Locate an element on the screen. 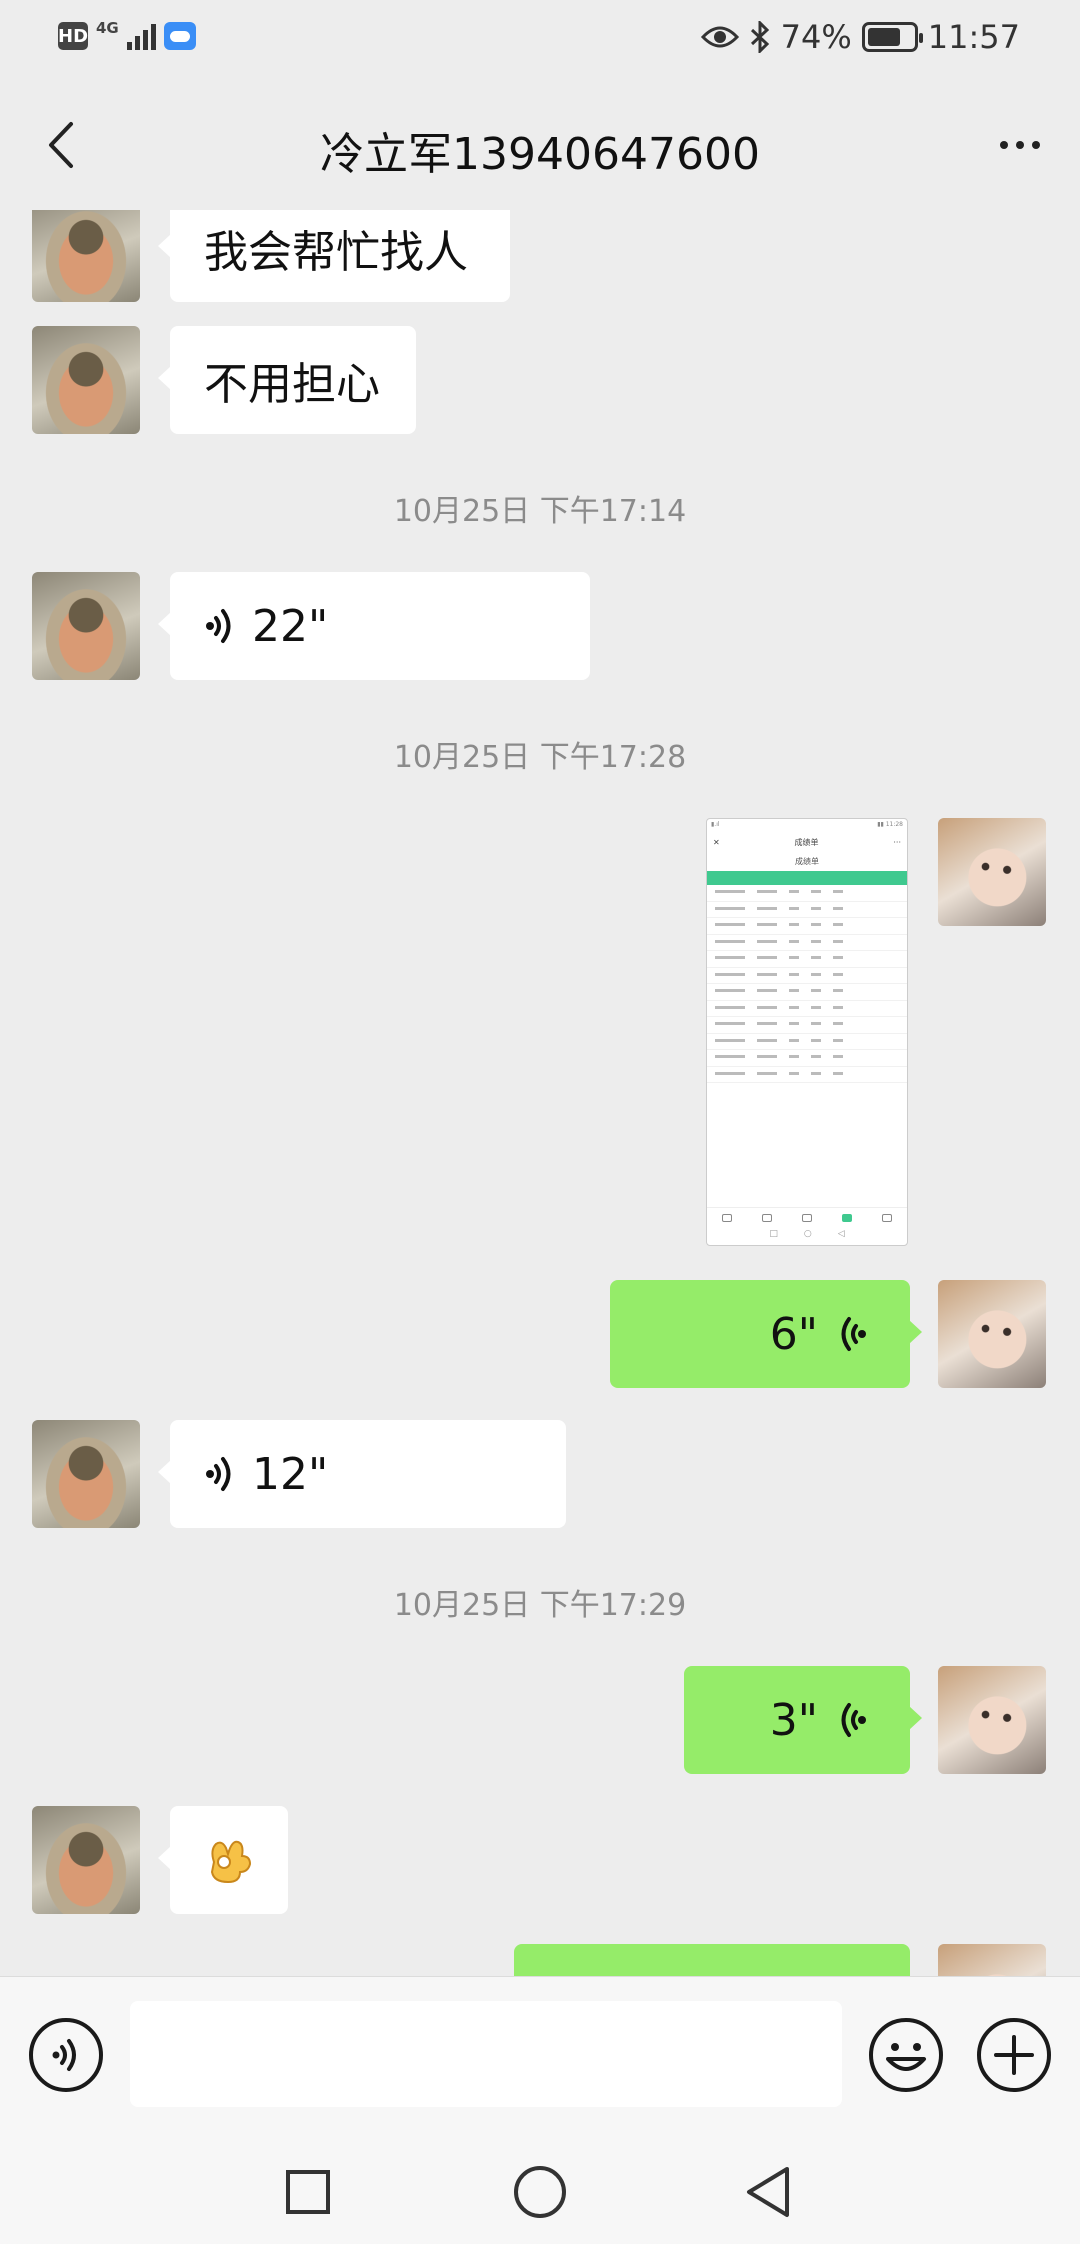  chat-header: 冷立军13940647600 is located at coordinates (540, 145).